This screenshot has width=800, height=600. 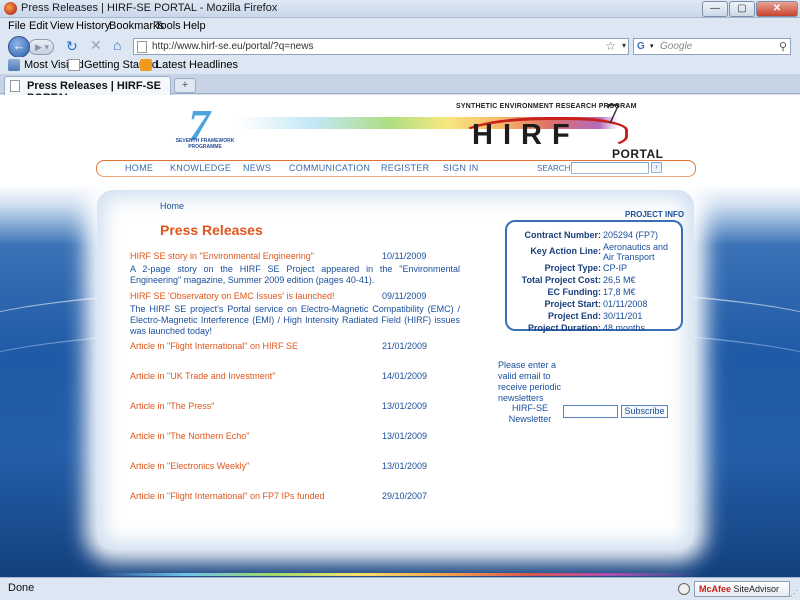 What do you see at coordinates (200, 168) in the screenshot?
I see `nav-knowledge: KNOWLEDGE` at bounding box center [200, 168].